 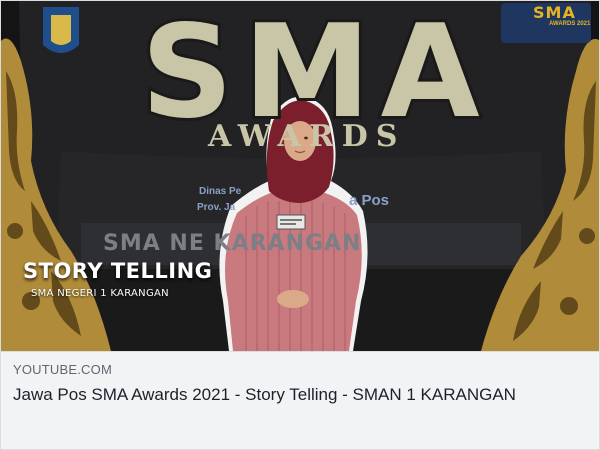 I want to click on emblem-icon, so click(x=61, y=30).